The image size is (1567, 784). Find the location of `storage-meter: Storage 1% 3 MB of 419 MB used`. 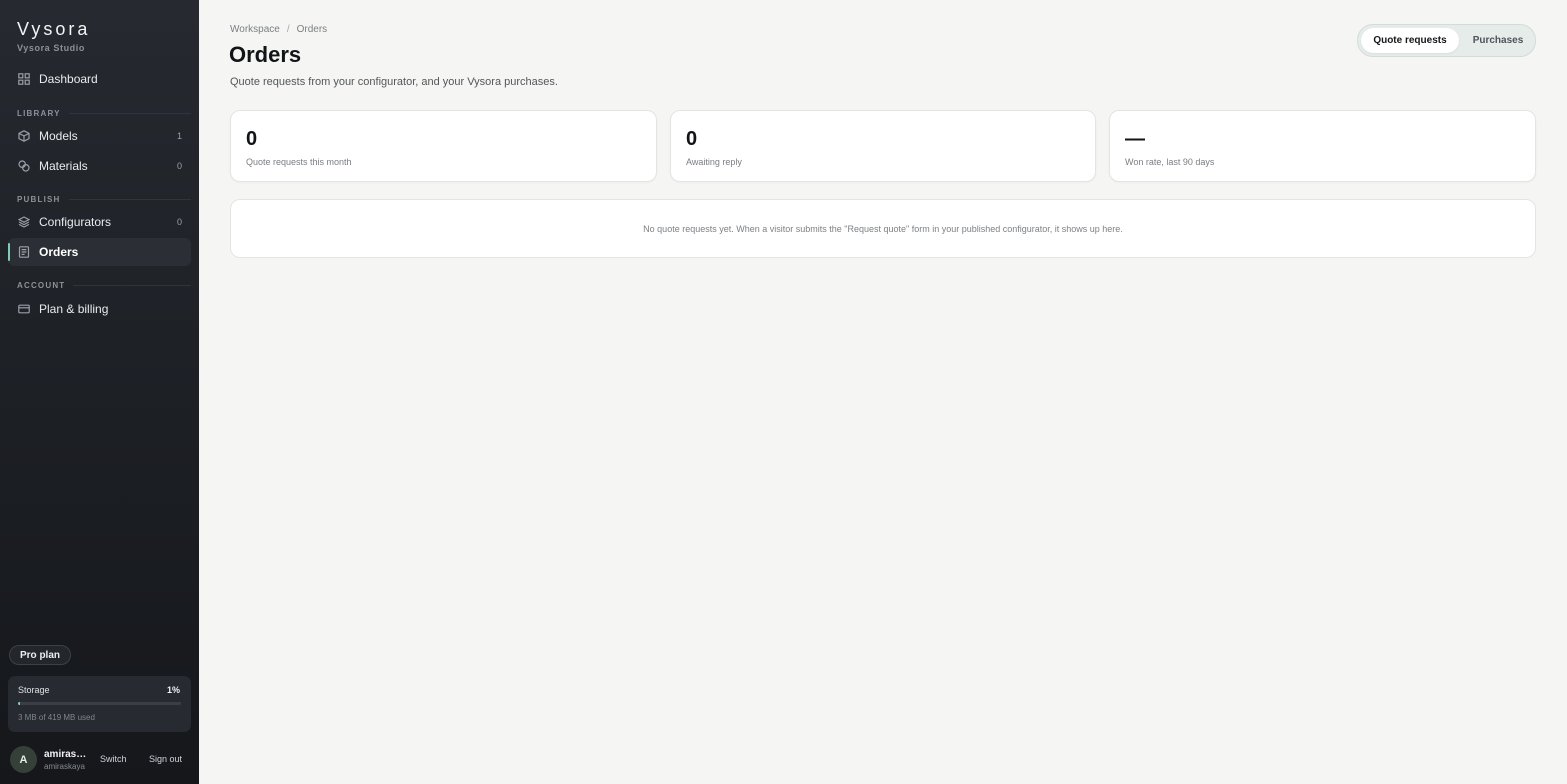

storage-meter: Storage 1% 3 MB of 419 MB used is located at coordinates (99, 704).